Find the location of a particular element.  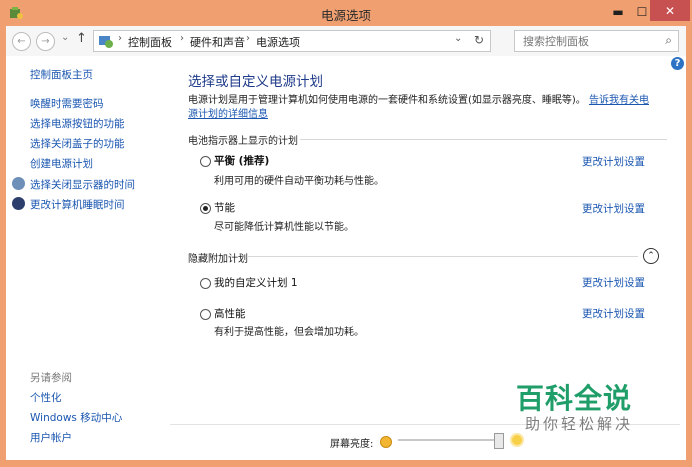

sleep-moon-icon is located at coordinates (18, 203).